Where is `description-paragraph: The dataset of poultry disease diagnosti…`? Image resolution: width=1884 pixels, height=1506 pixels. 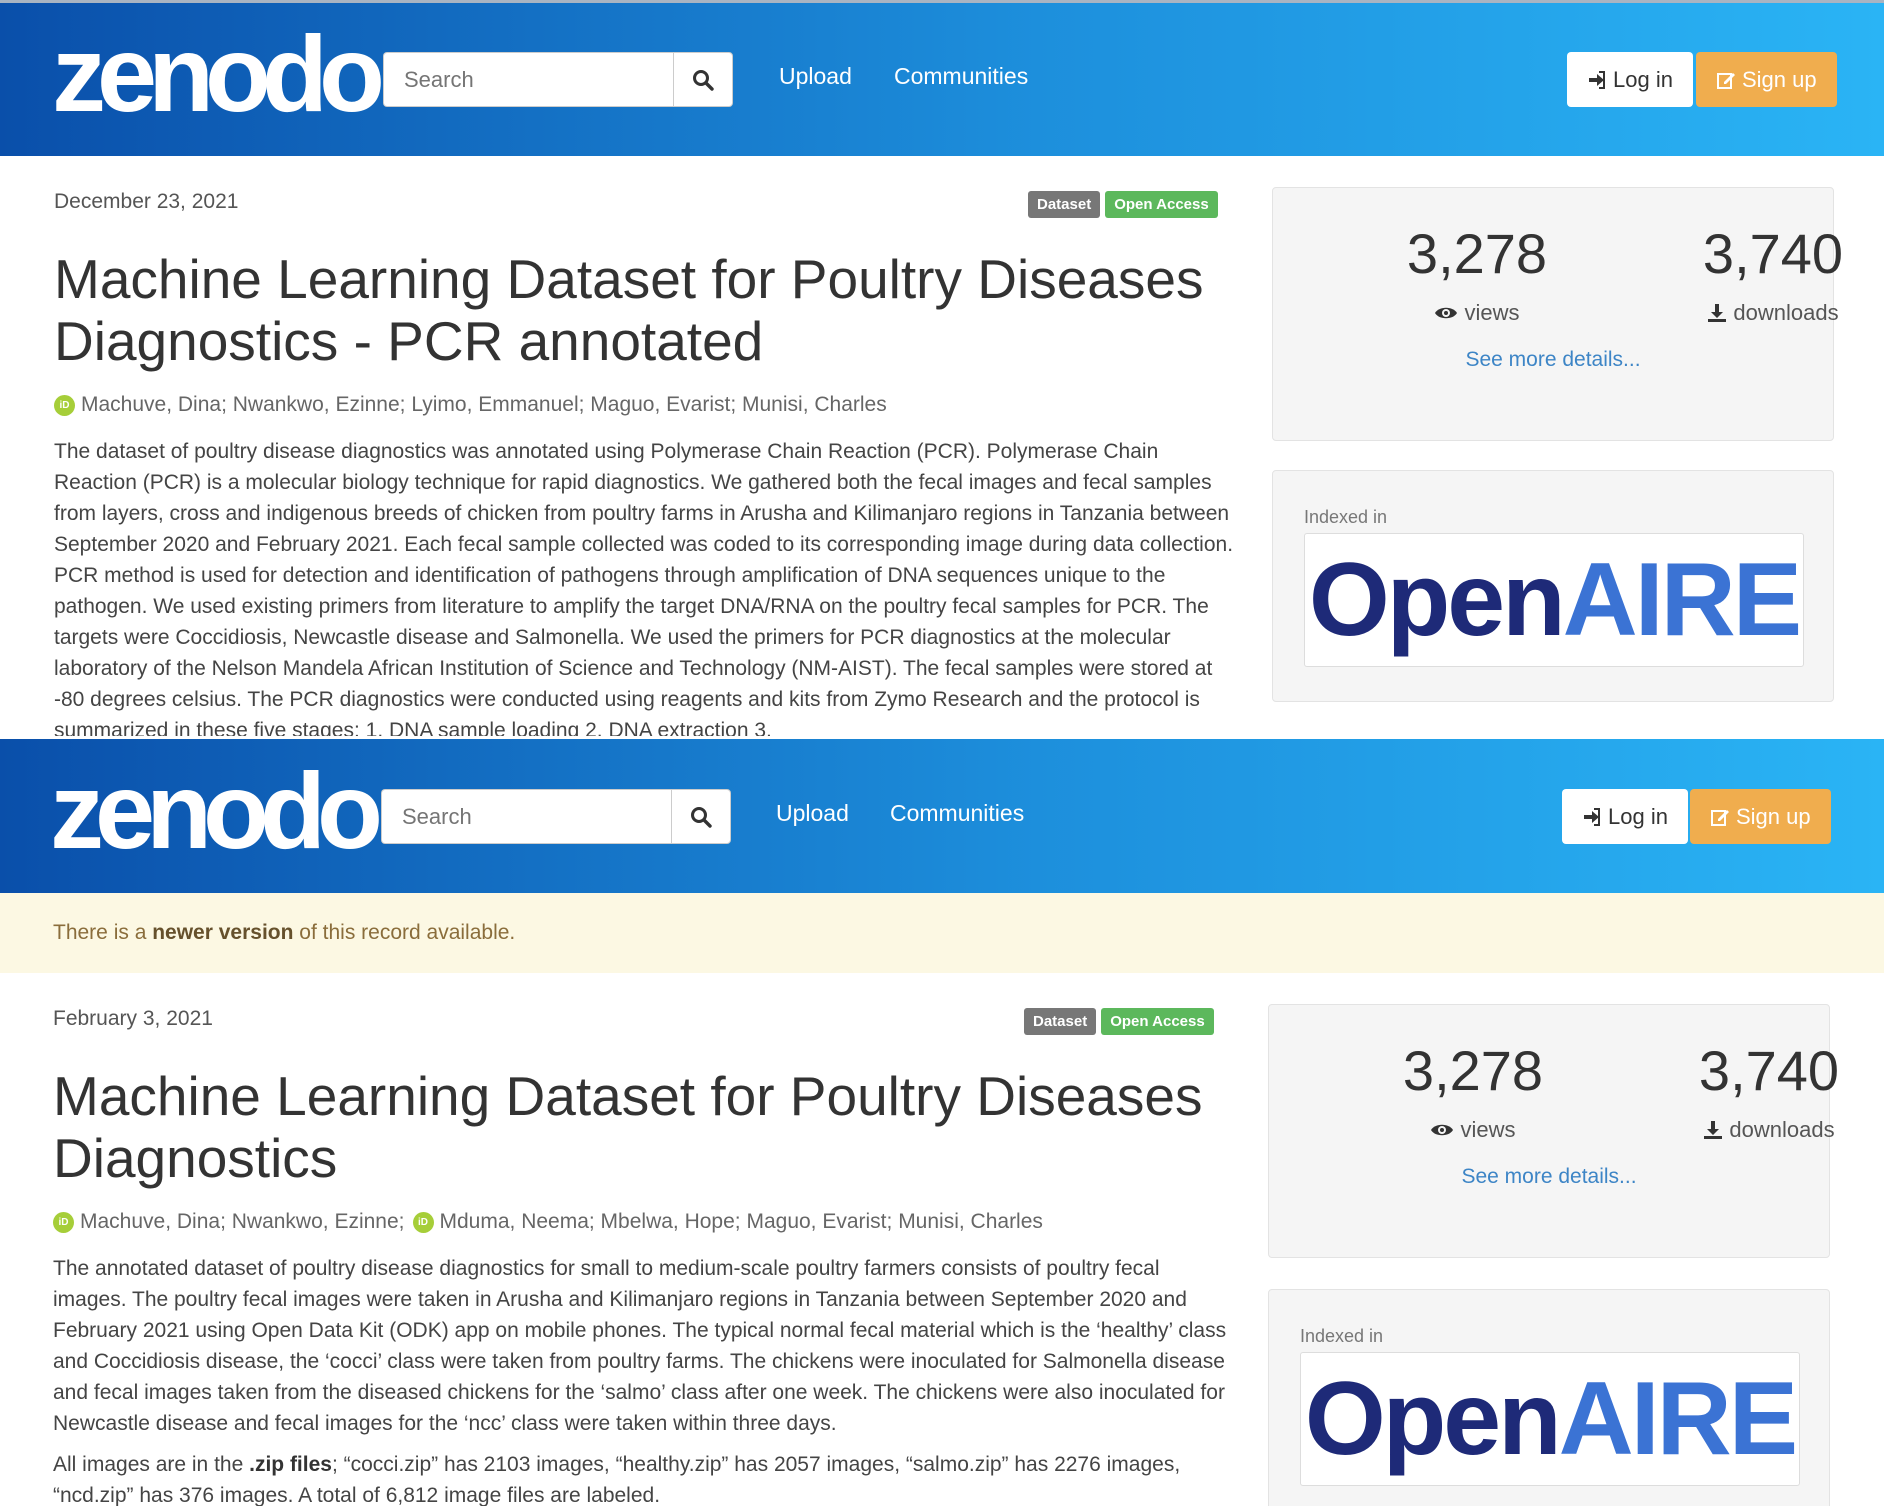
description-paragraph: The dataset of poultry disease diagnosti… is located at coordinates (644, 588).